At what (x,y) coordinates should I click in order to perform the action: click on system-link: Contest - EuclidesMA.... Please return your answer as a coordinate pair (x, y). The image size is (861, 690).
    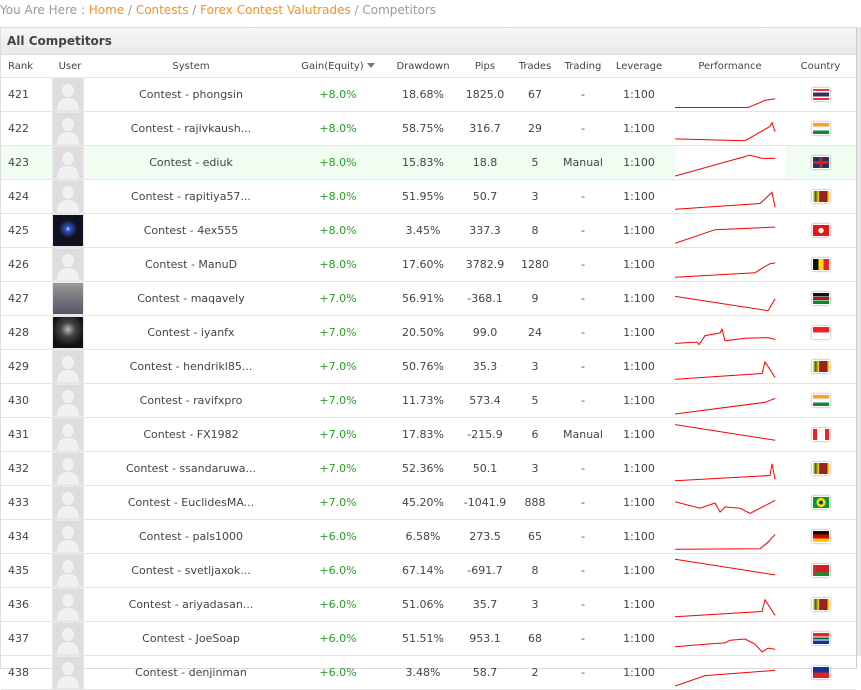
    Looking at the image, I should click on (191, 502).